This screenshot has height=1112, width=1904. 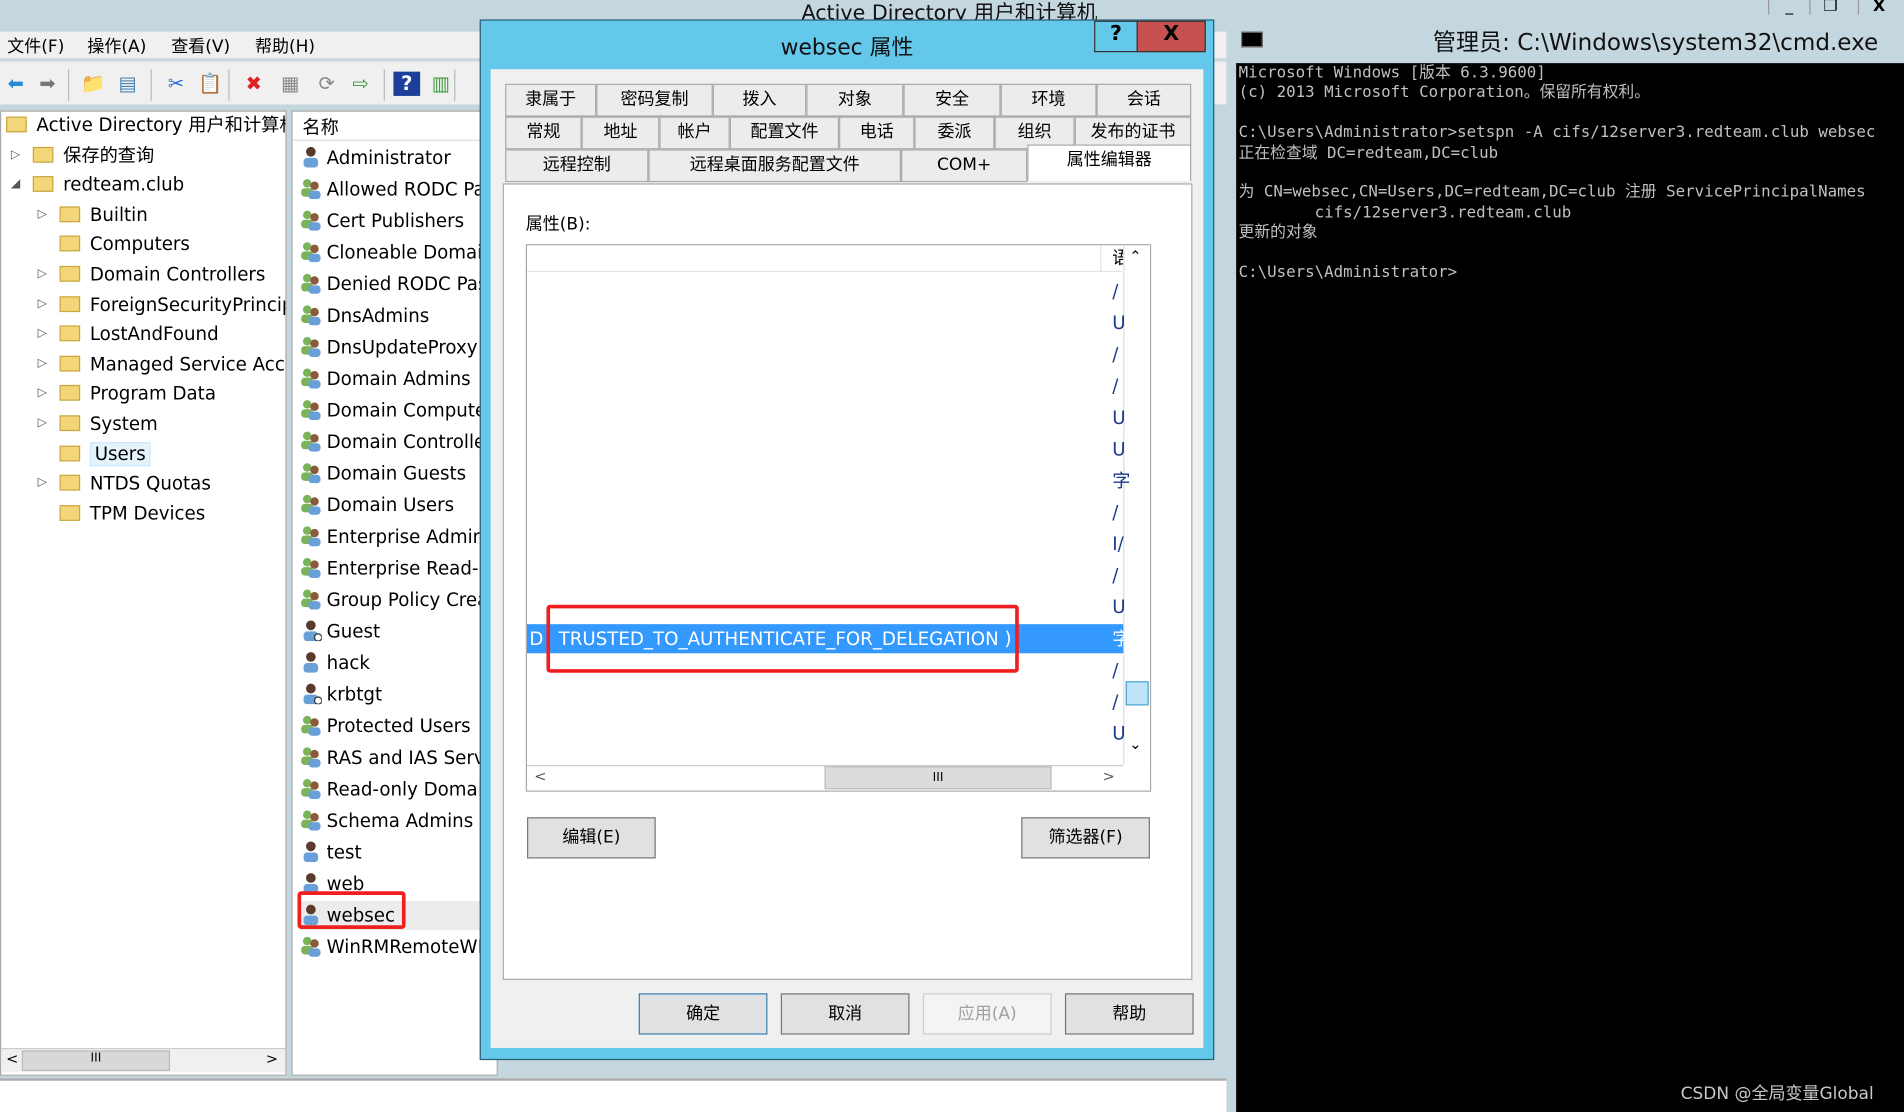 I want to click on list-item: DnsUpdateProxy, so click(x=397, y=347).